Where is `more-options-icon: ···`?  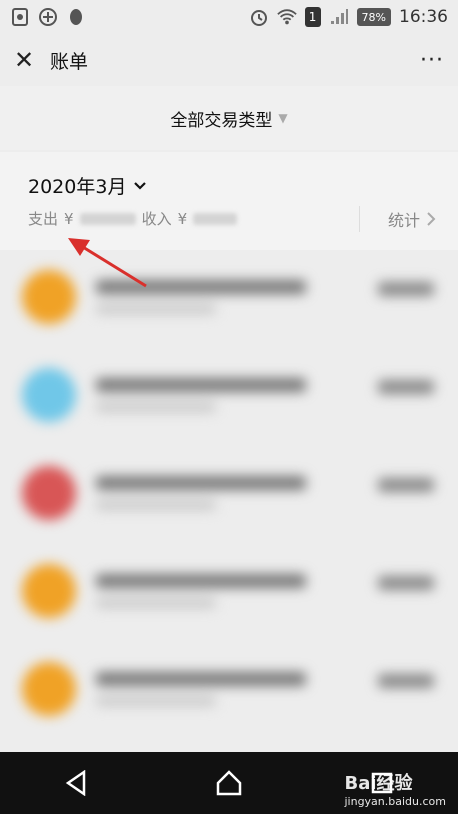 more-options-icon: ··· is located at coordinates (432, 60).